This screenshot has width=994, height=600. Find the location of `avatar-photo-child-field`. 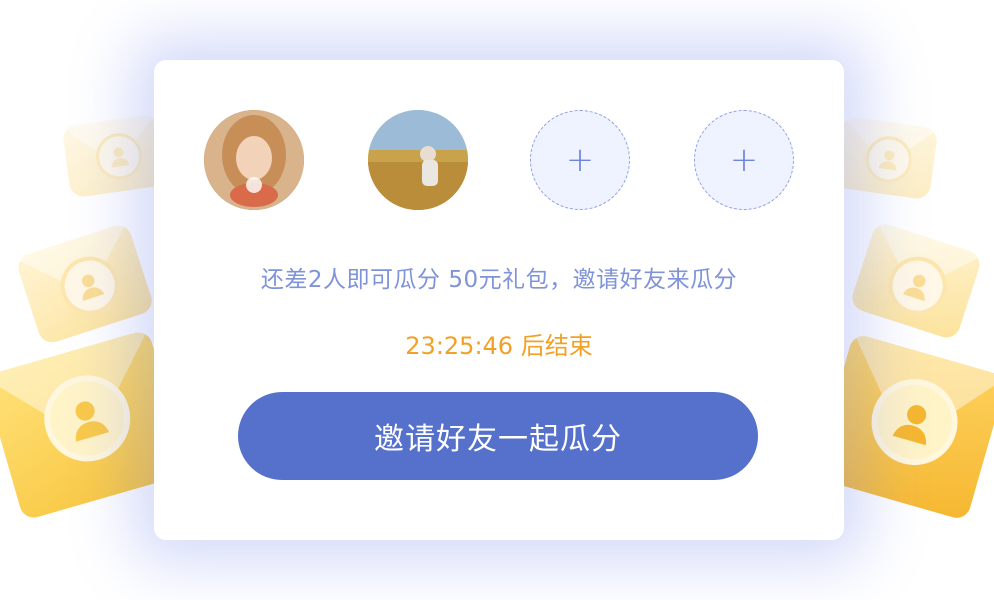

avatar-photo-child-field is located at coordinates (418, 160).